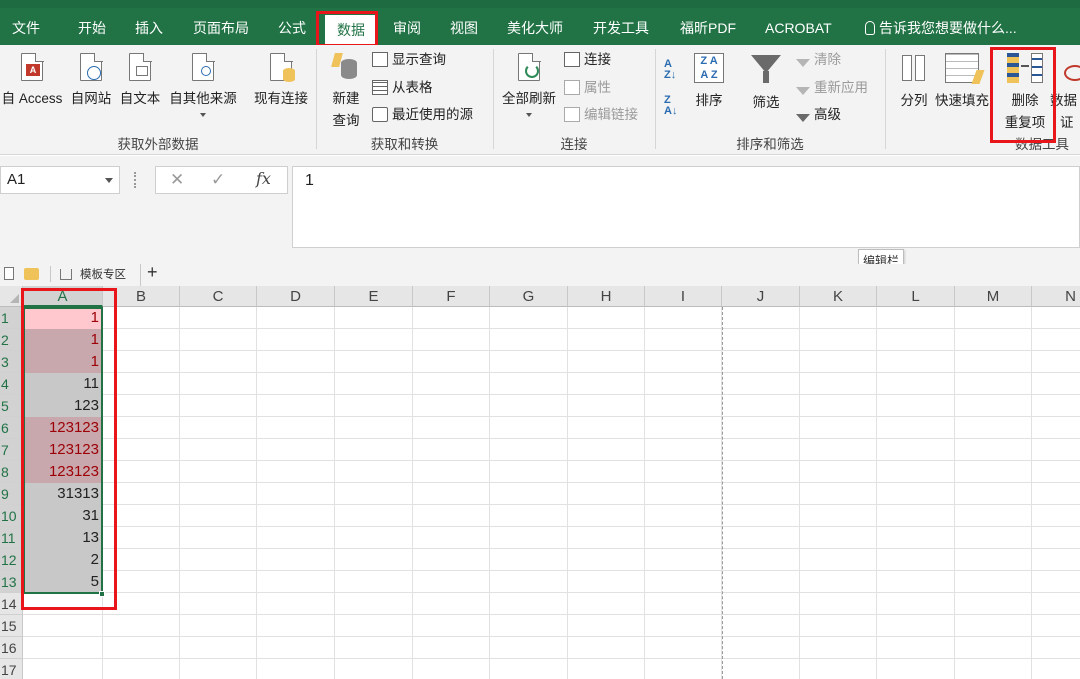 This screenshot has height=679, width=1080. I want to click on edit-links-button: 编辑链接, so click(601, 115).